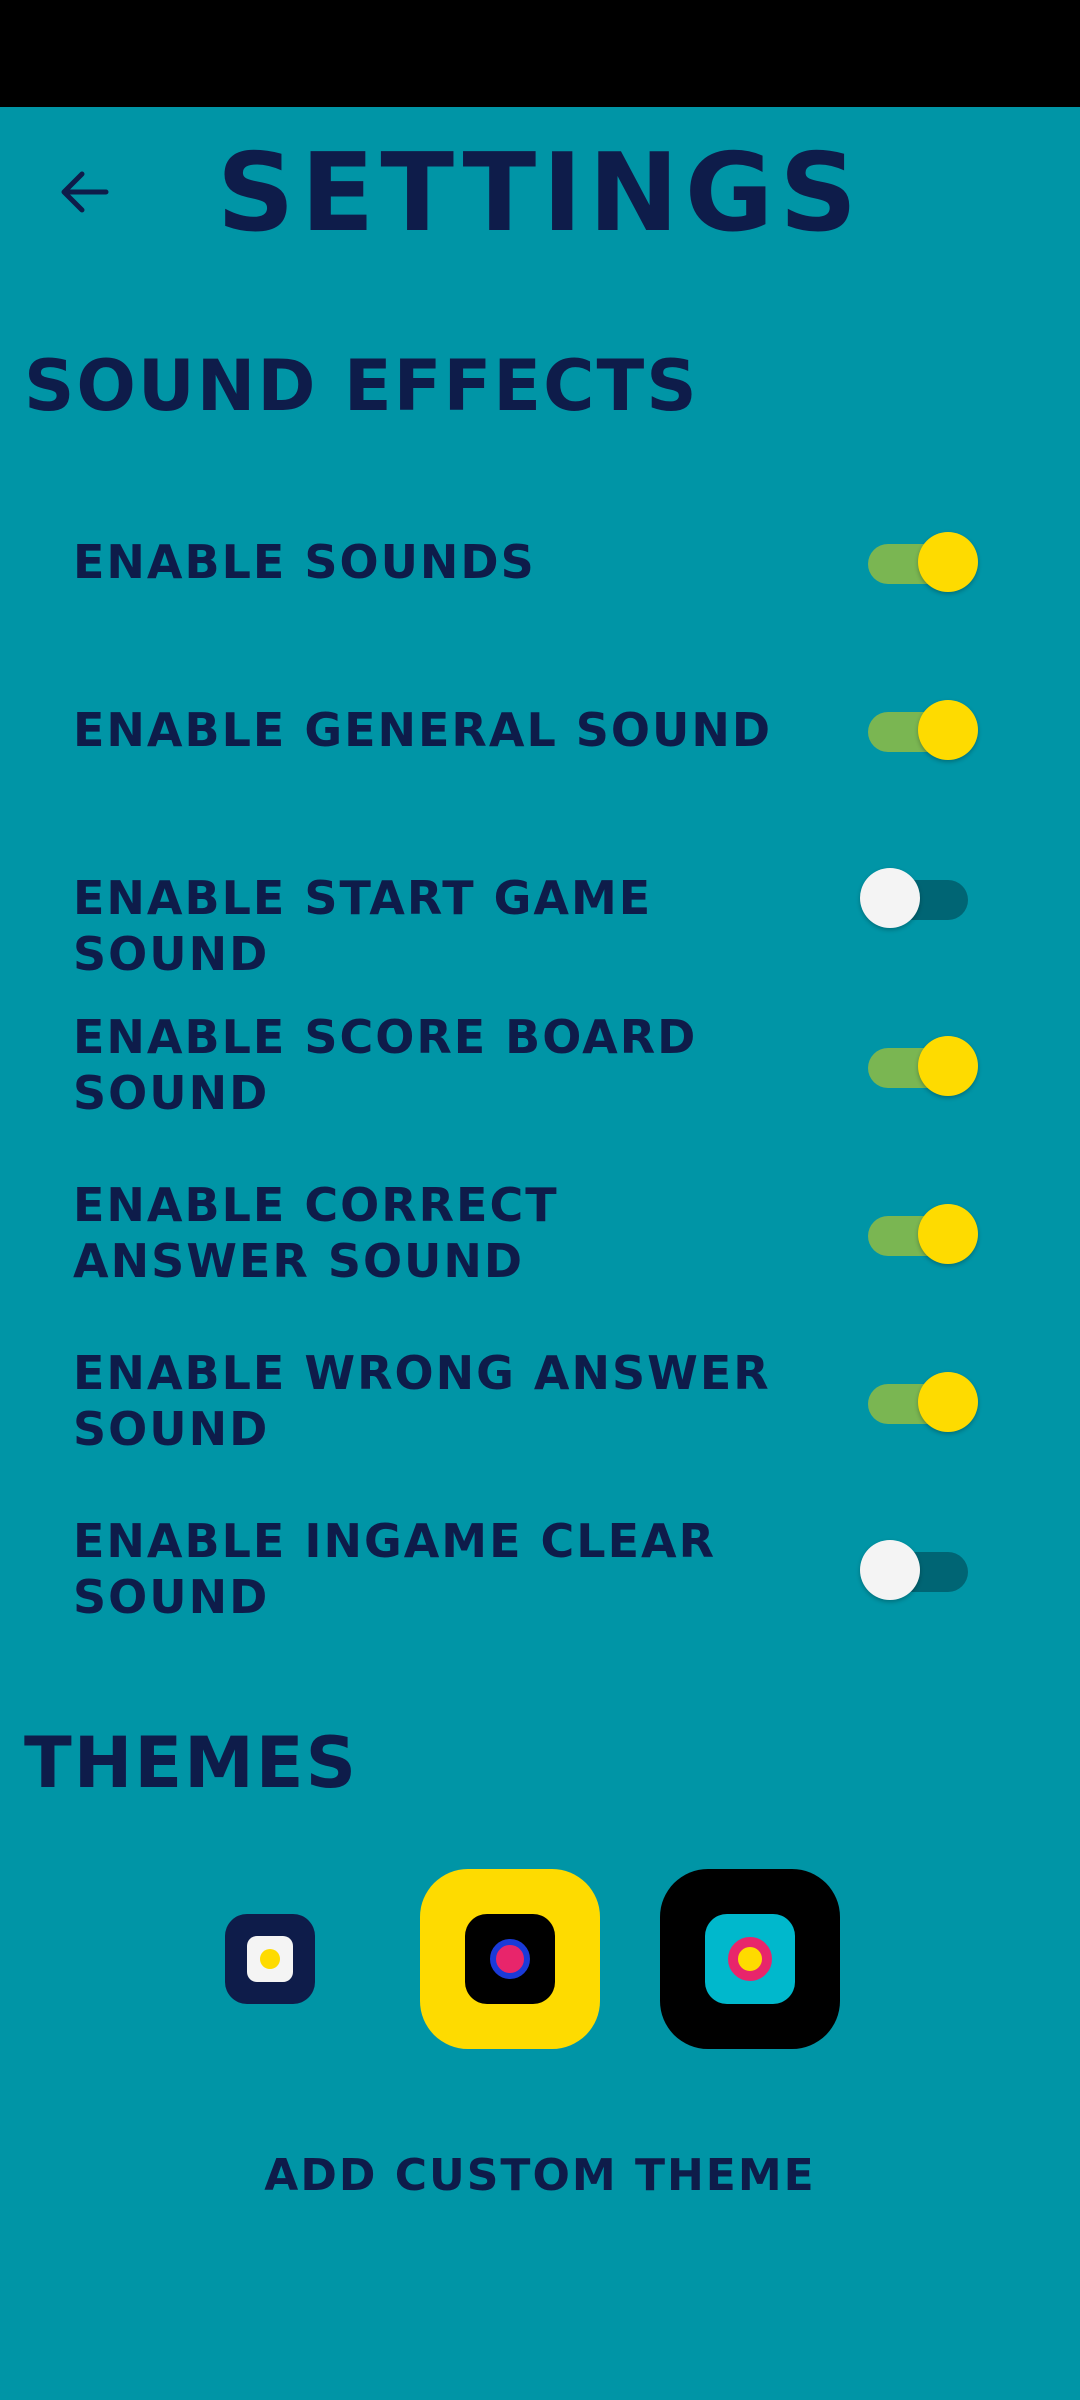 The width and height of the screenshot is (1080, 2400). I want to click on setting-label: Enable wrong answer sound, so click(422, 1401).